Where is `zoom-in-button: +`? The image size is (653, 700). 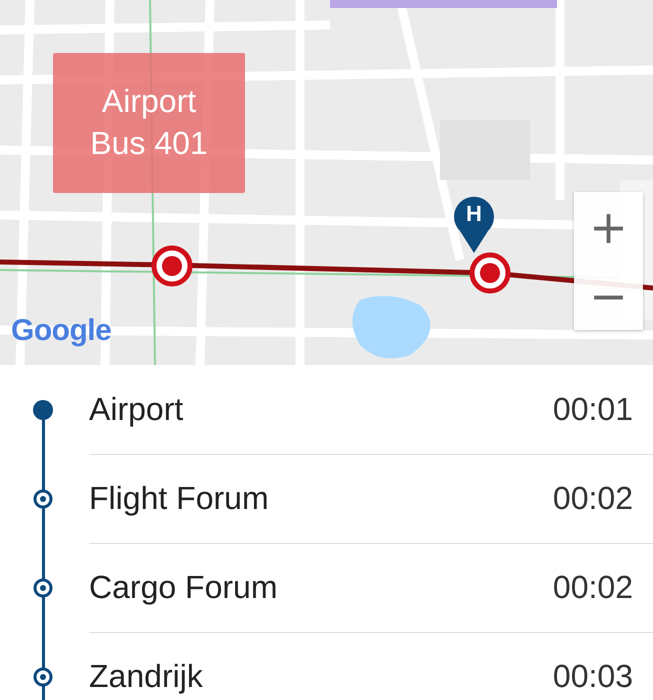
zoom-in-button: + is located at coordinates (608, 226).